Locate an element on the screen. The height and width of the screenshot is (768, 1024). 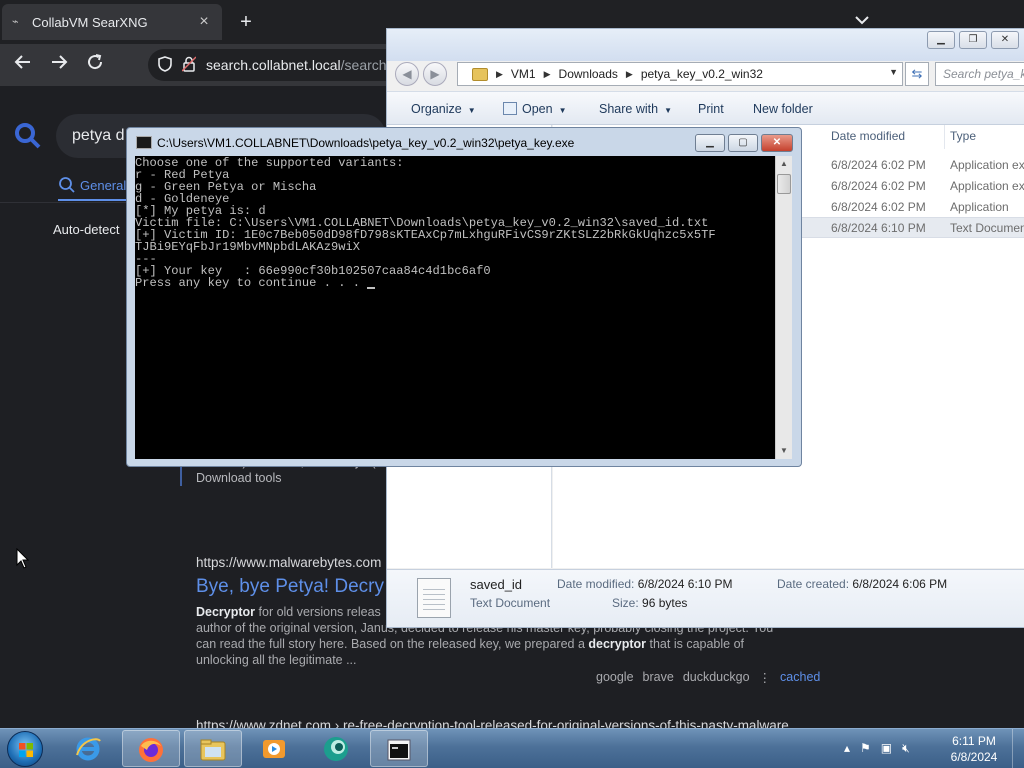
result-engines: google brave duckduckgo ⋮ cached is located at coordinates (708, 677).